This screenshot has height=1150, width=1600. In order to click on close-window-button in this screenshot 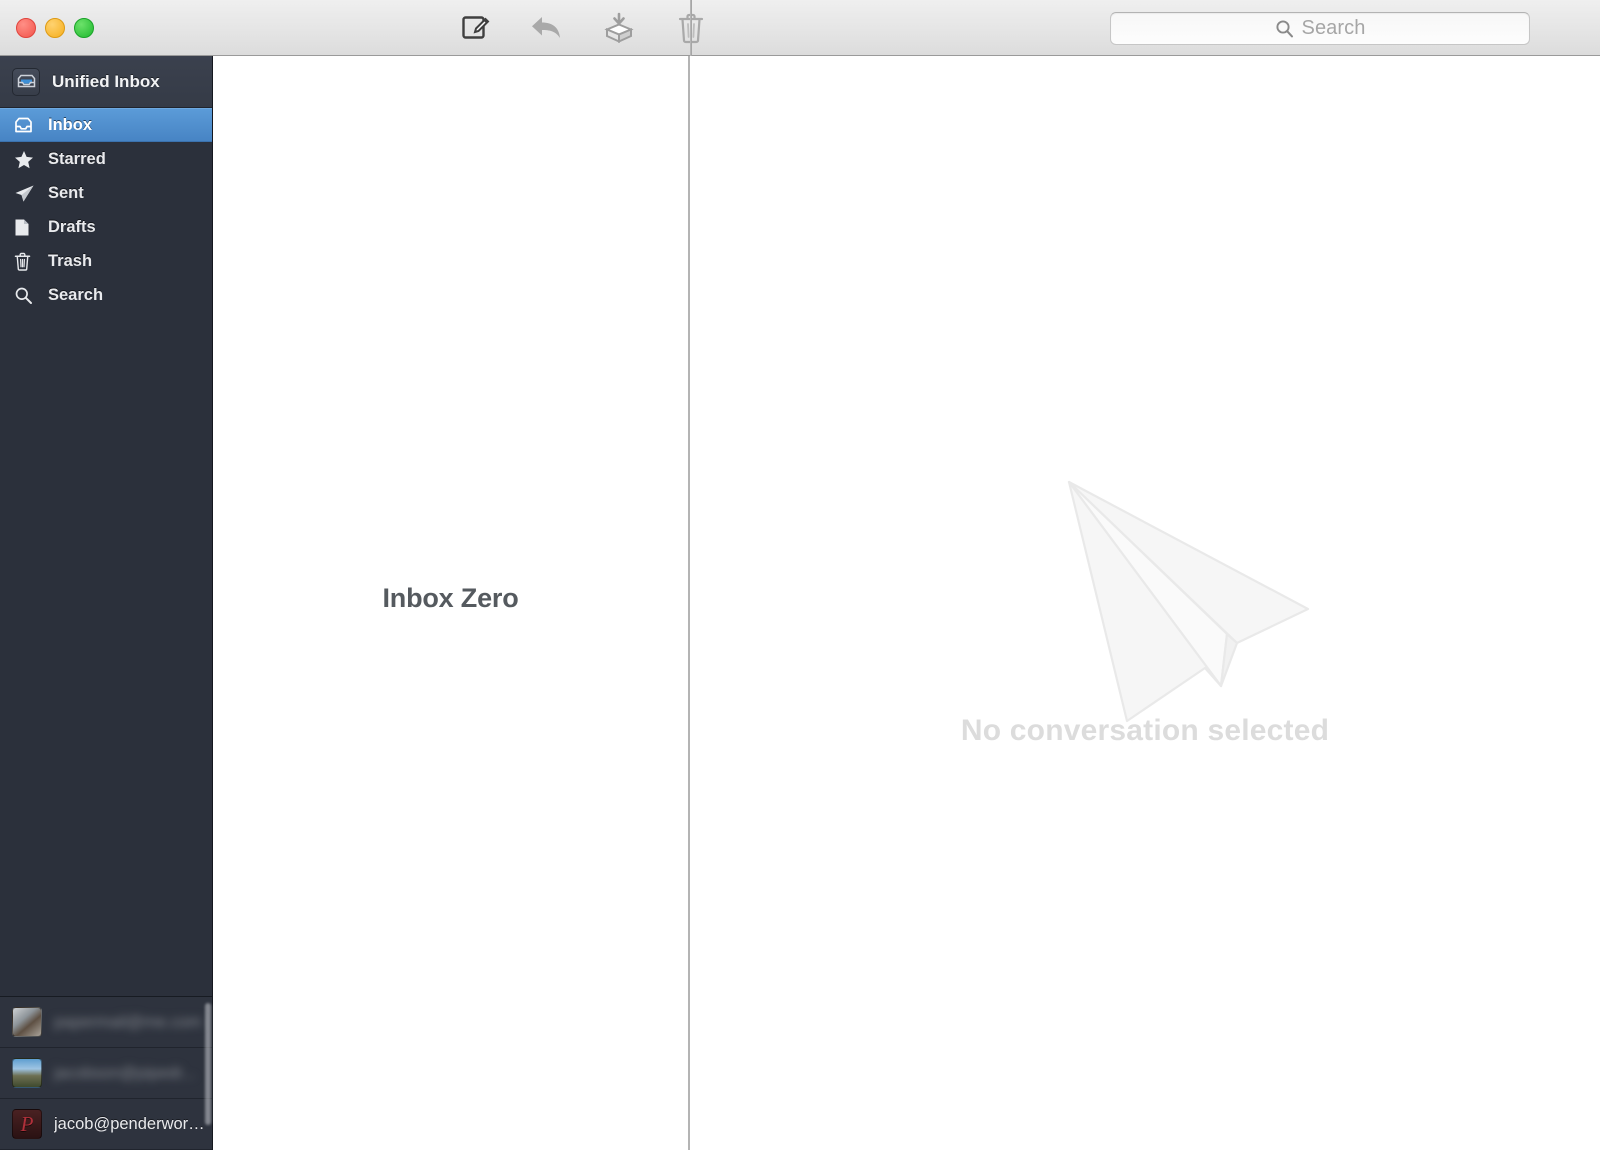, I will do `click(26, 28)`.